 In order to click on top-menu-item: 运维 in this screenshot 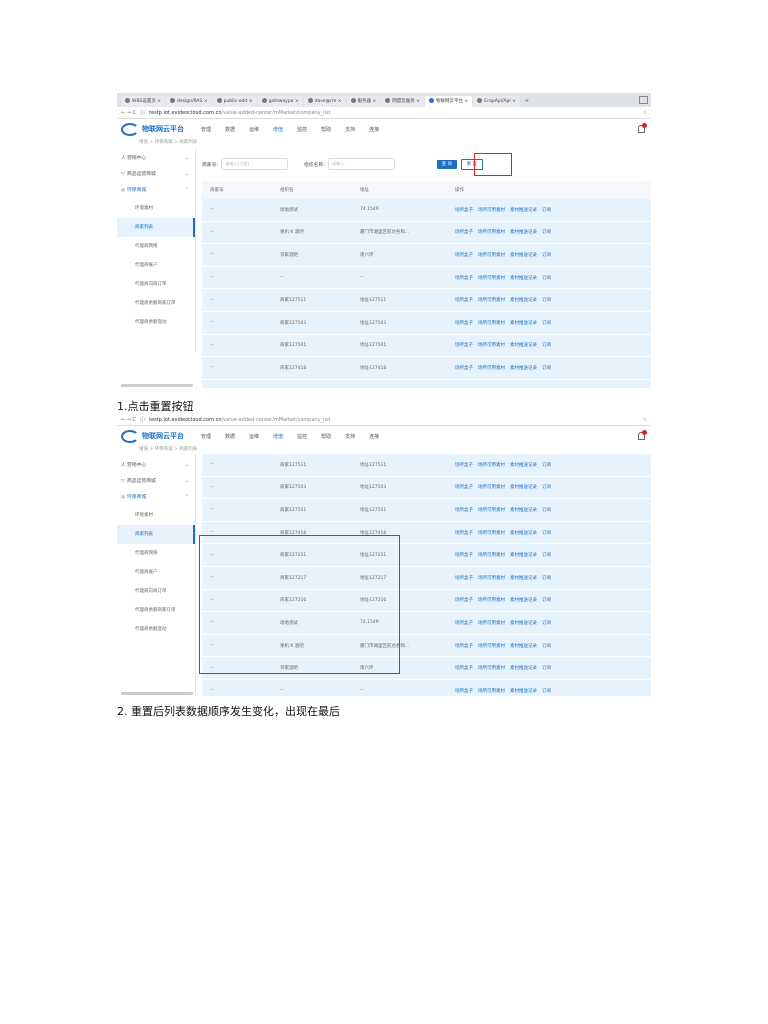, I will do `click(254, 436)`.